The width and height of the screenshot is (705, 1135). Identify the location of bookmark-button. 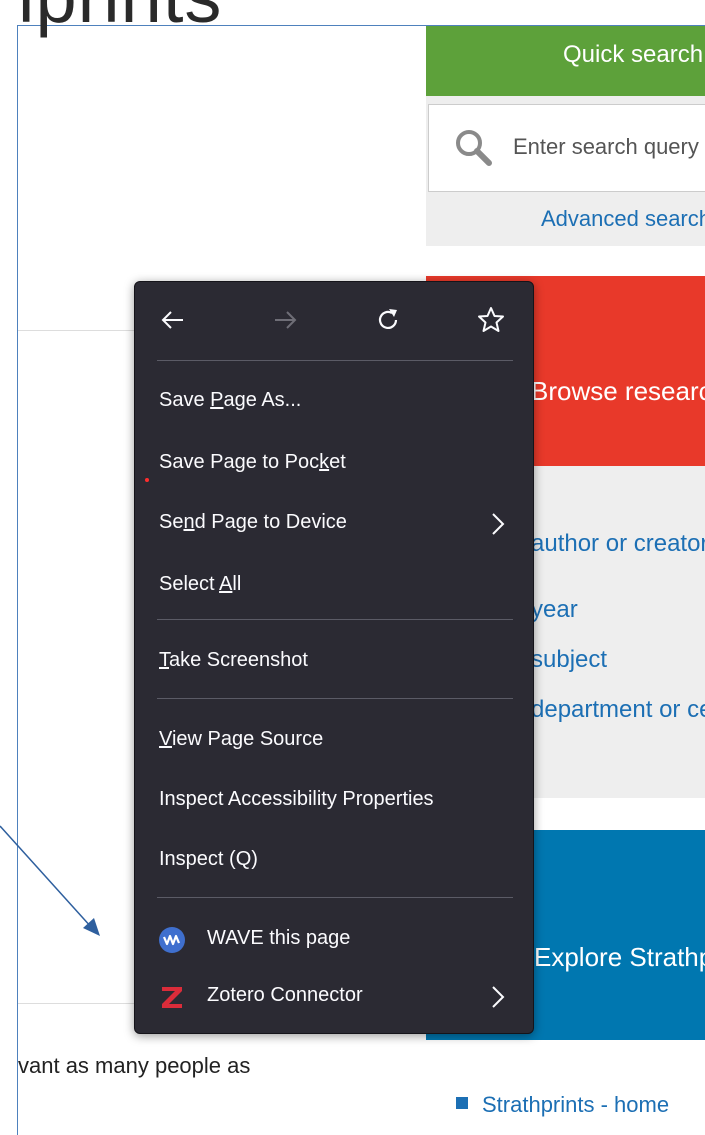
(491, 320).